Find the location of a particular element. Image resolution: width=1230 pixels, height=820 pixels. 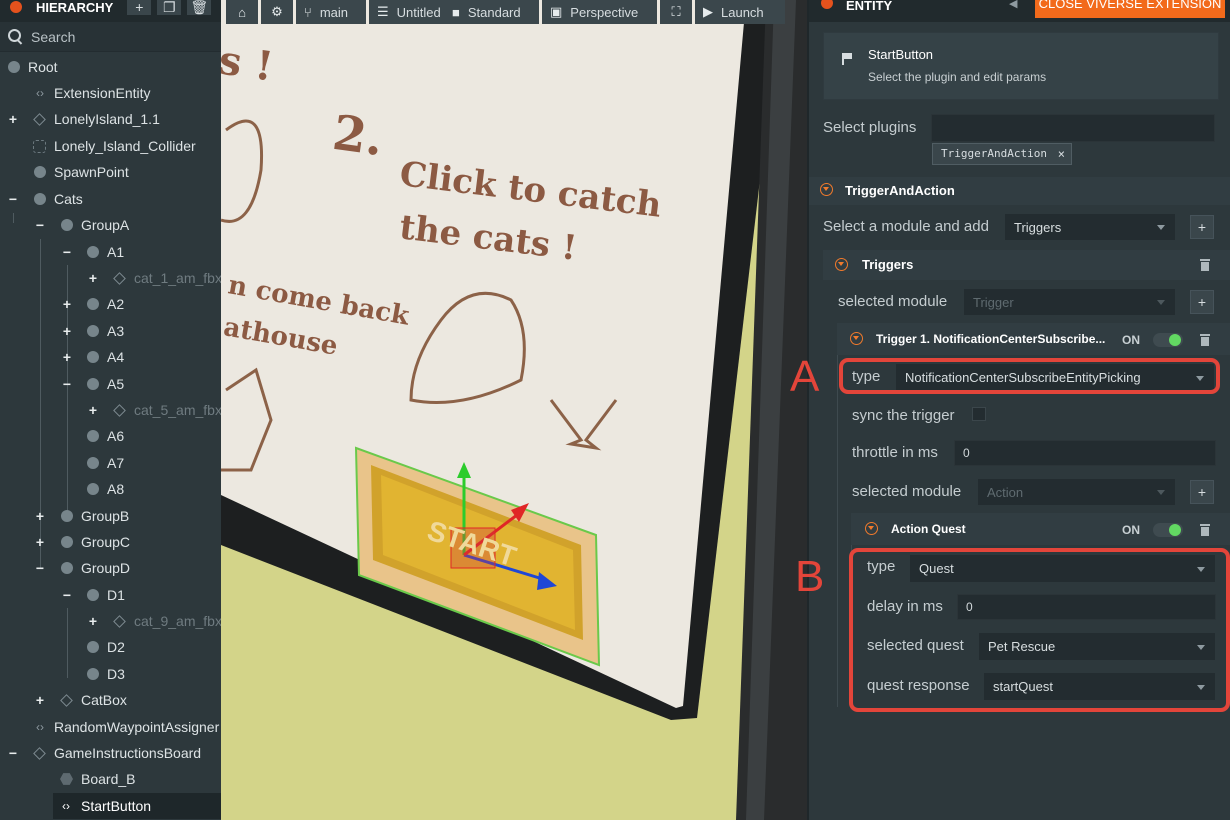

camera-label: Perspective is located at coordinates (604, 12).